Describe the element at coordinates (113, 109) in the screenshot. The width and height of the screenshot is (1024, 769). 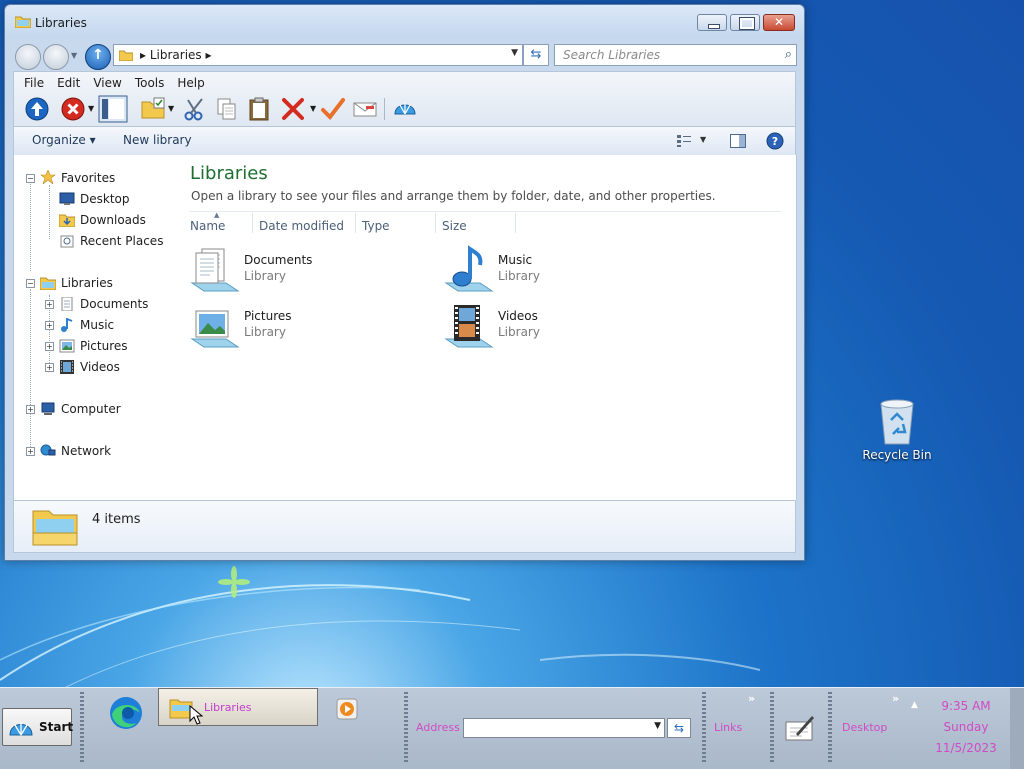
I see `preview-pane-icon` at that location.